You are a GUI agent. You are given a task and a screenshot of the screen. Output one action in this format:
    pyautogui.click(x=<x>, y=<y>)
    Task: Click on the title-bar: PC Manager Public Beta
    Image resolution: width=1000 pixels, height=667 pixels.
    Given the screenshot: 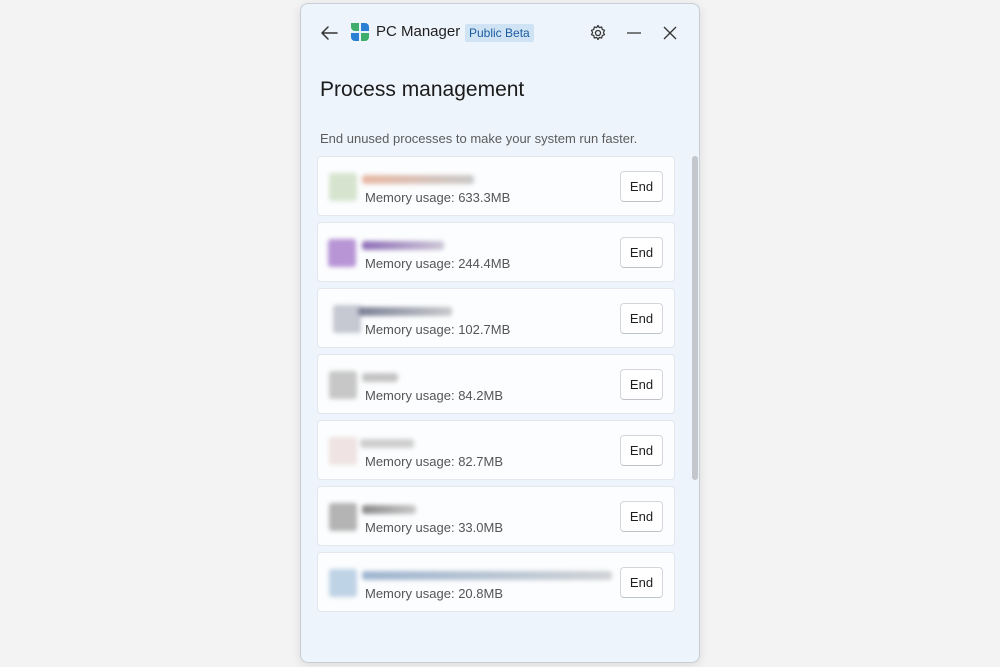 What is the action you would take?
    pyautogui.click(x=500, y=32)
    